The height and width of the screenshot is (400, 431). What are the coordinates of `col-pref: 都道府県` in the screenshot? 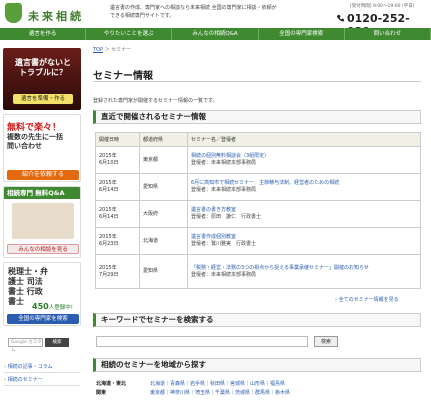 It's located at (163, 139).